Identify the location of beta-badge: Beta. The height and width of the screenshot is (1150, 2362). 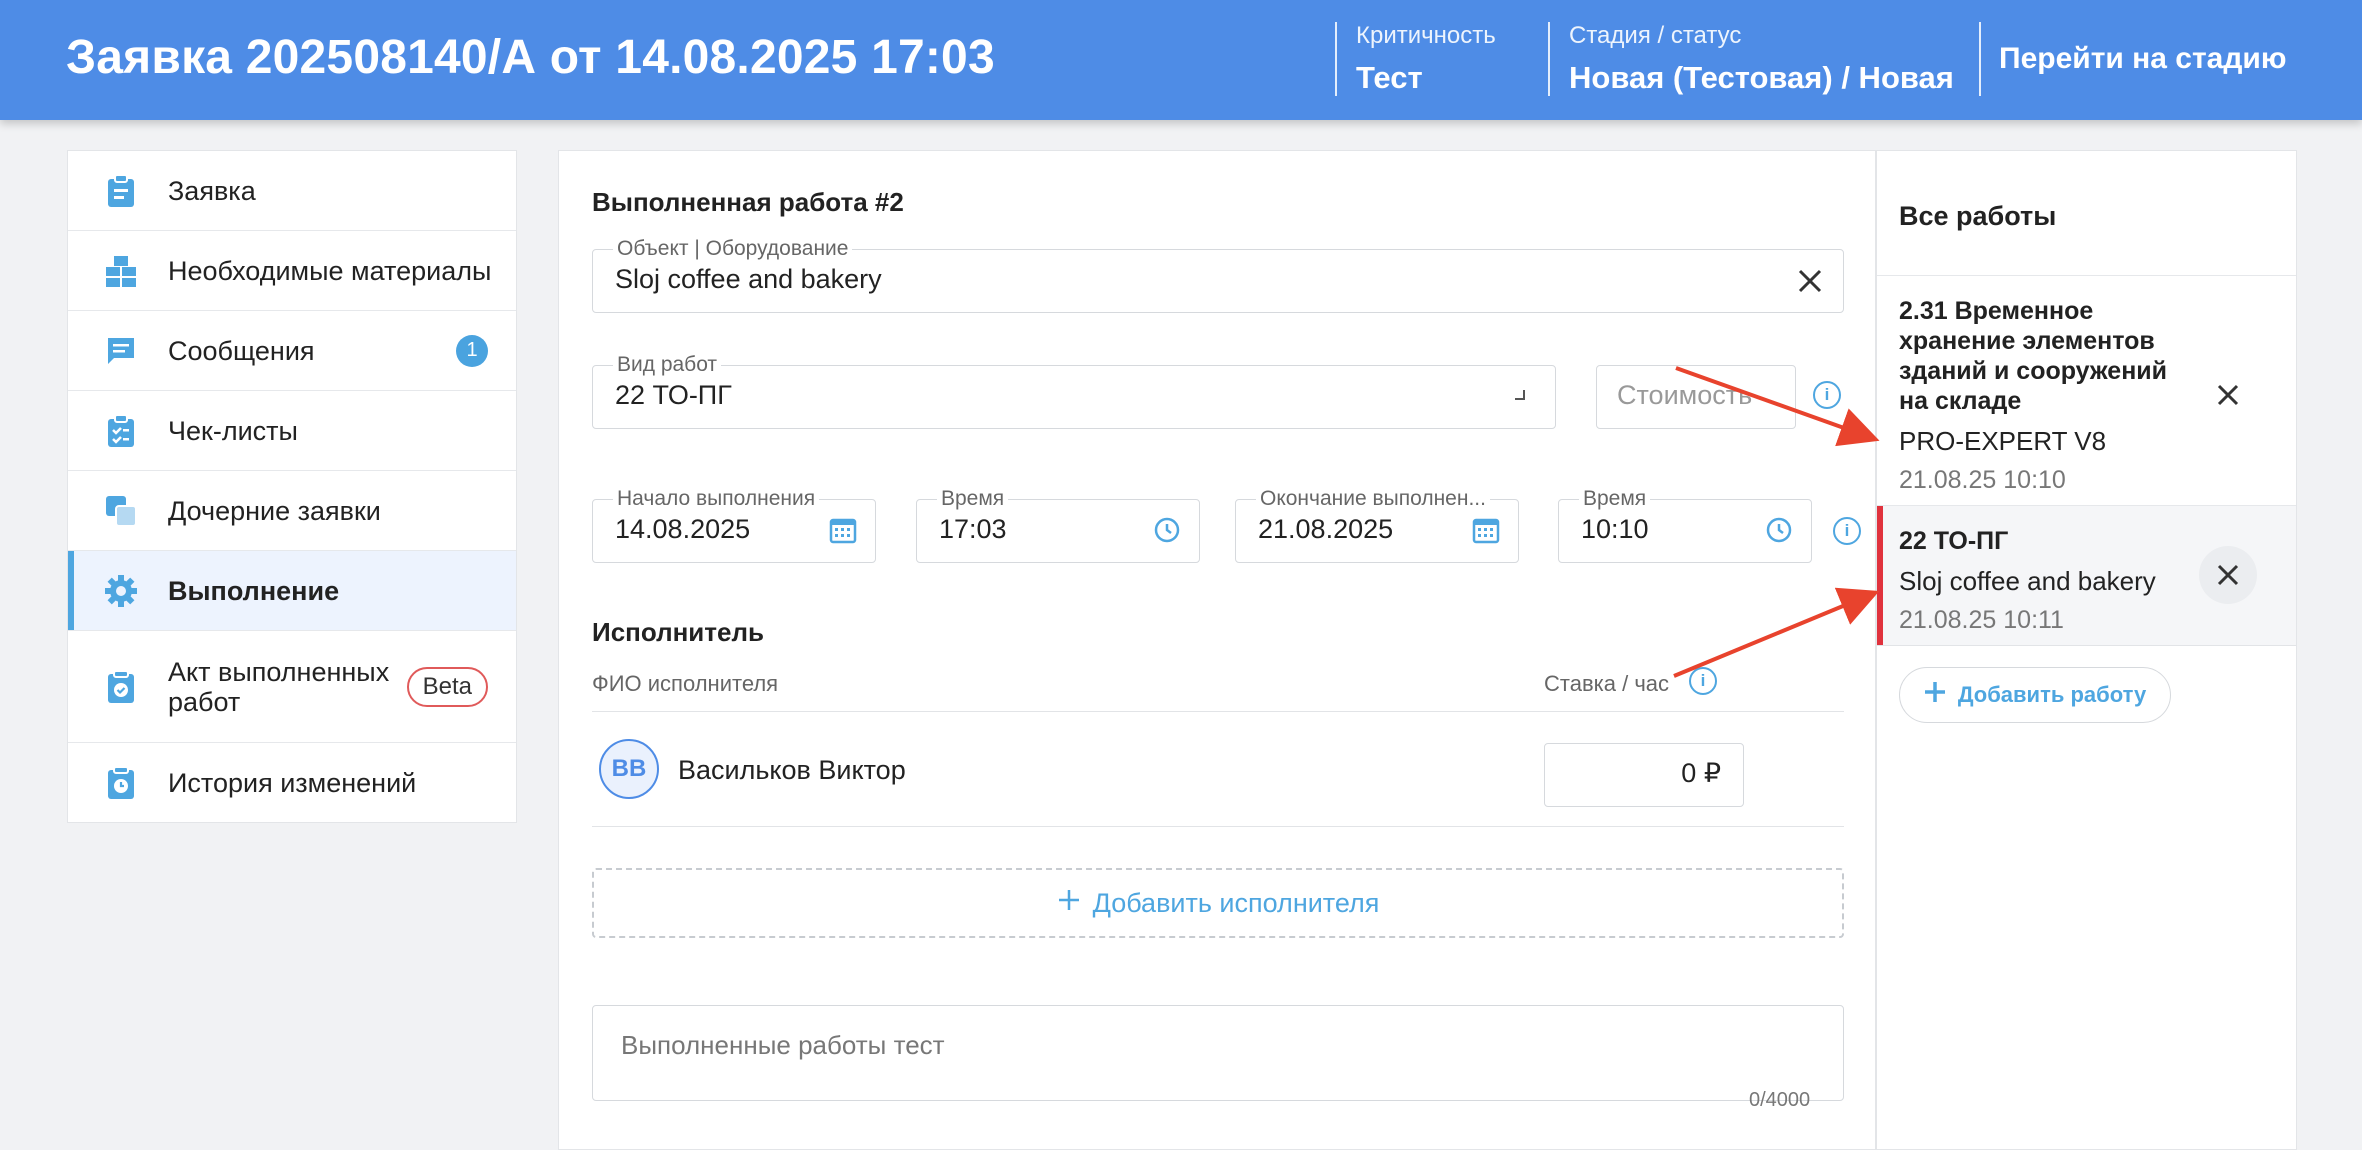
(447, 686).